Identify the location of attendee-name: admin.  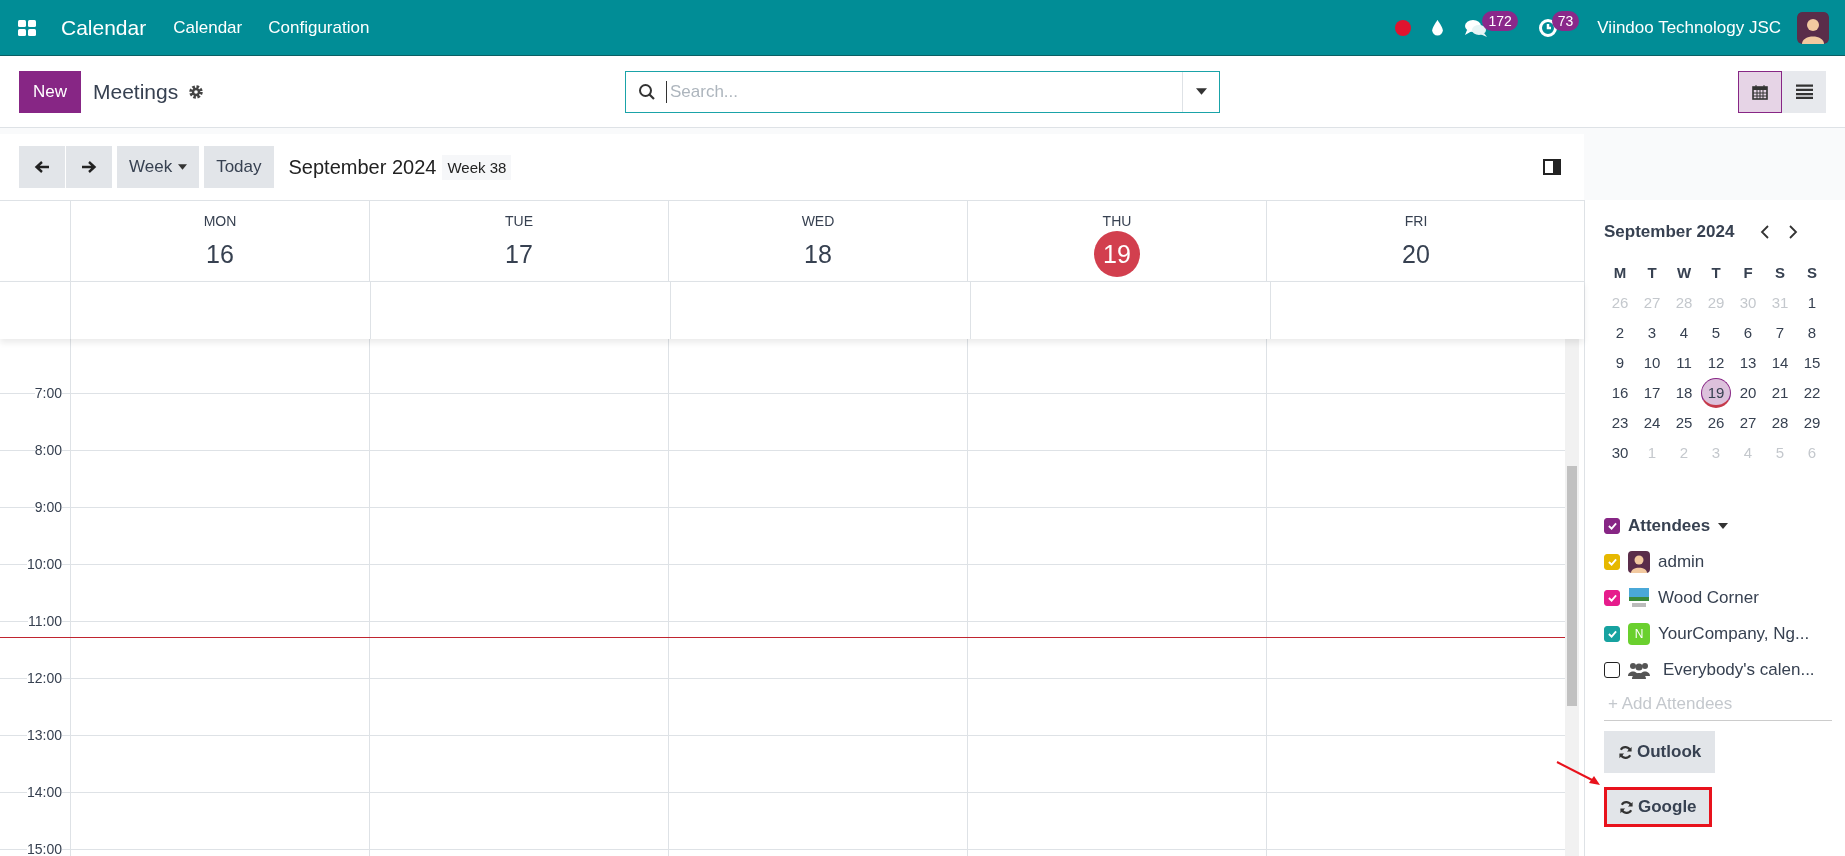
(1681, 562).